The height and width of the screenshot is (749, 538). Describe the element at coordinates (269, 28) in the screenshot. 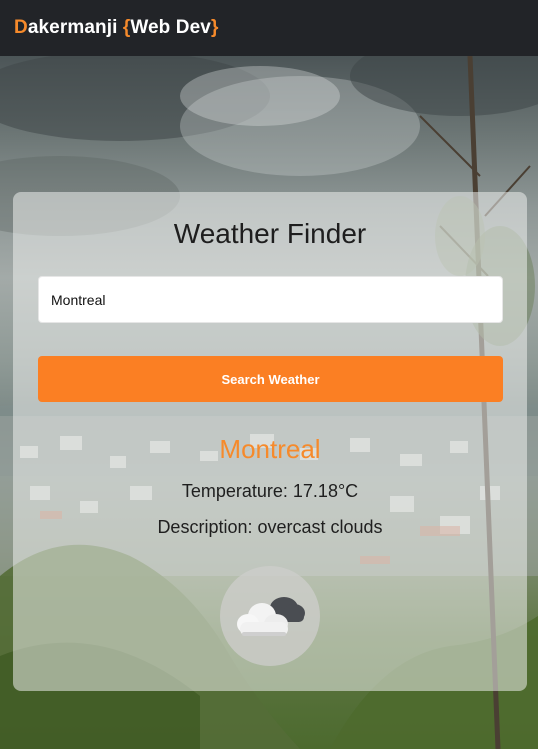

I see `top-navbar: Dakermanji {Web Dev}` at that location.